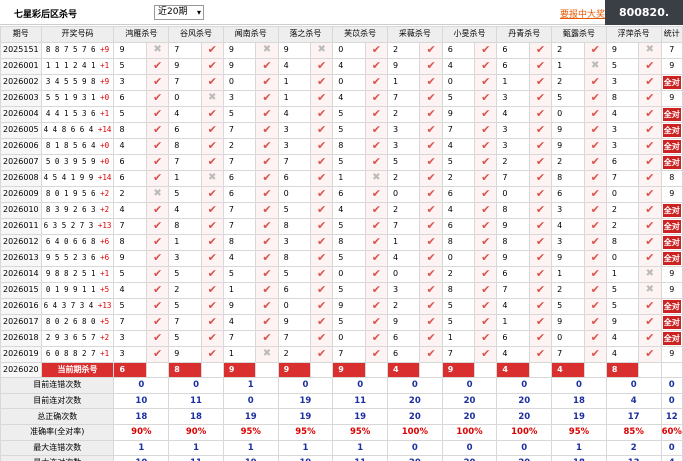 This screenshot has width=683, height=461. I want to click on current-kill-number: 9, so click(458, 370).